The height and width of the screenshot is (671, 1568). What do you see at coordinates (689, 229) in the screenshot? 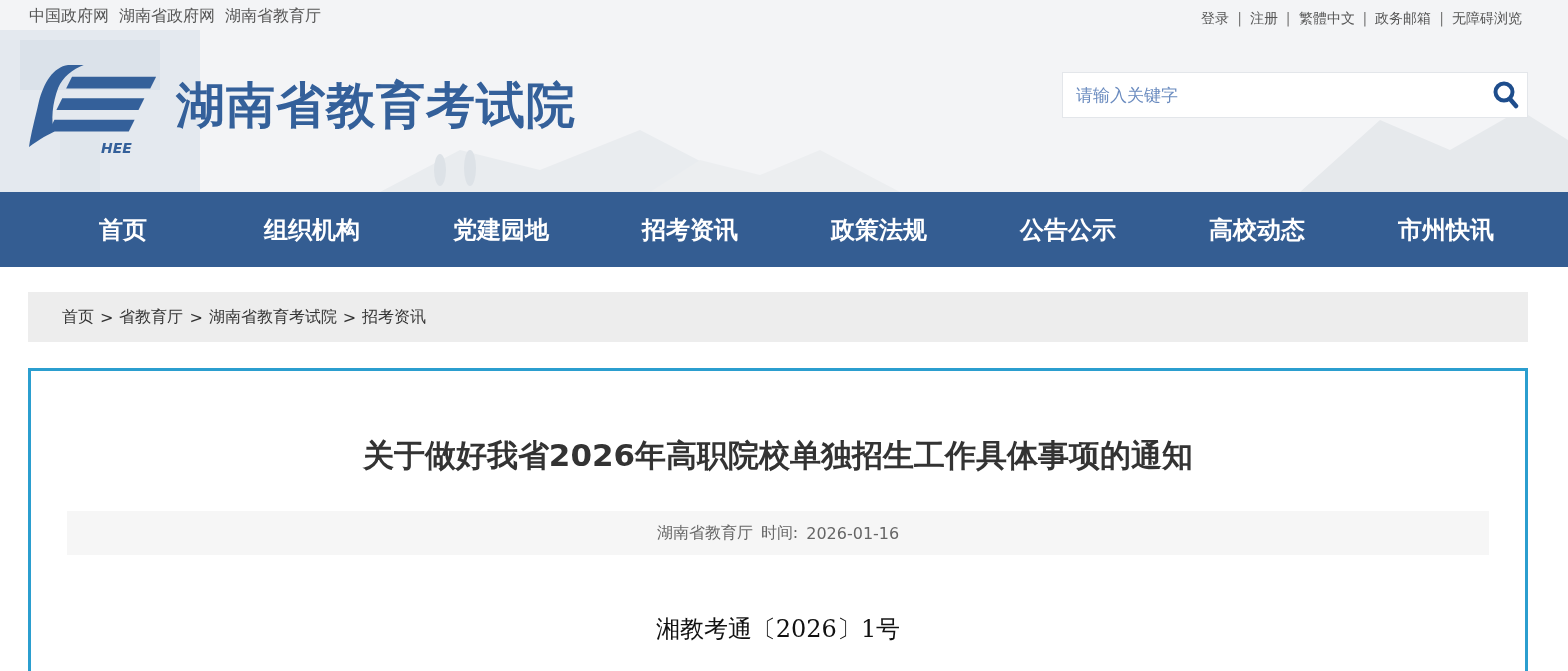
I see `nav-item: 招考资讯` at bounding box center [689, 229].